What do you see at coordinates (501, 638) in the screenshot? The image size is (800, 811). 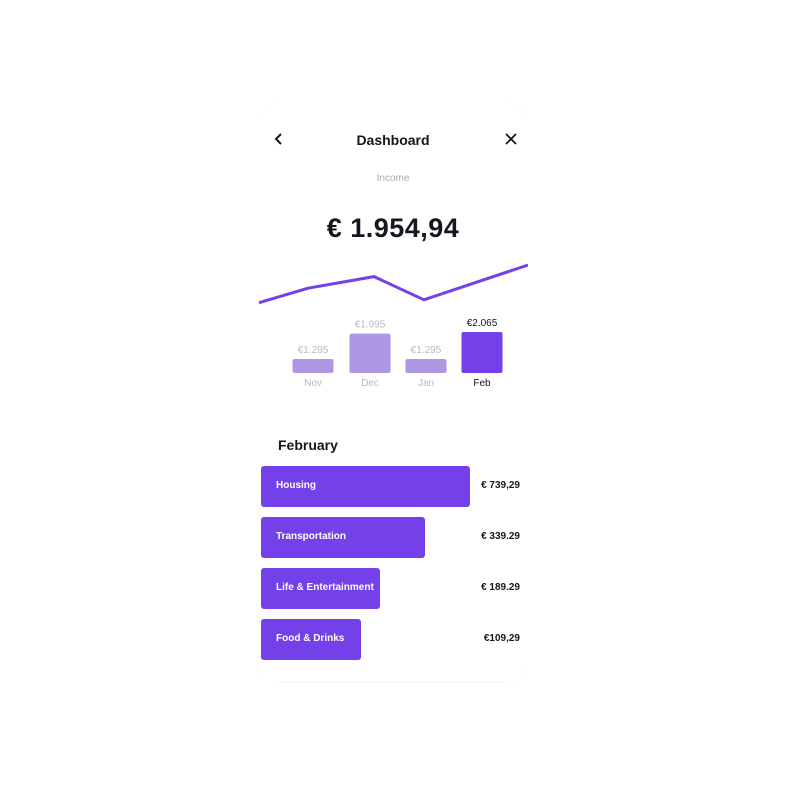 I see `category-value: €109,29` at bounding box center [501, 638].